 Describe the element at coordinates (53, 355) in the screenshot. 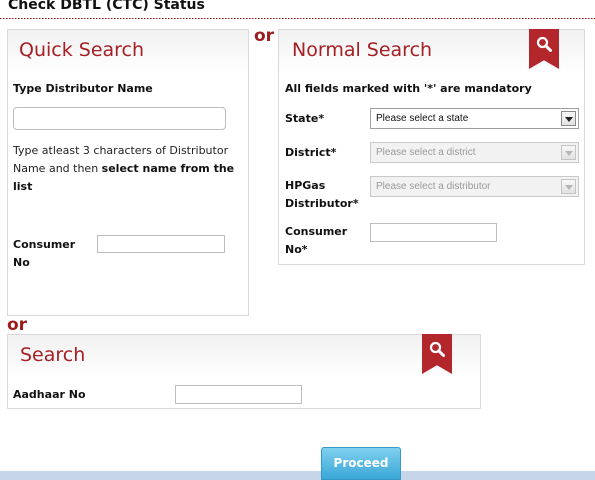

I see `aadhaar-search-title: Search` at that location.